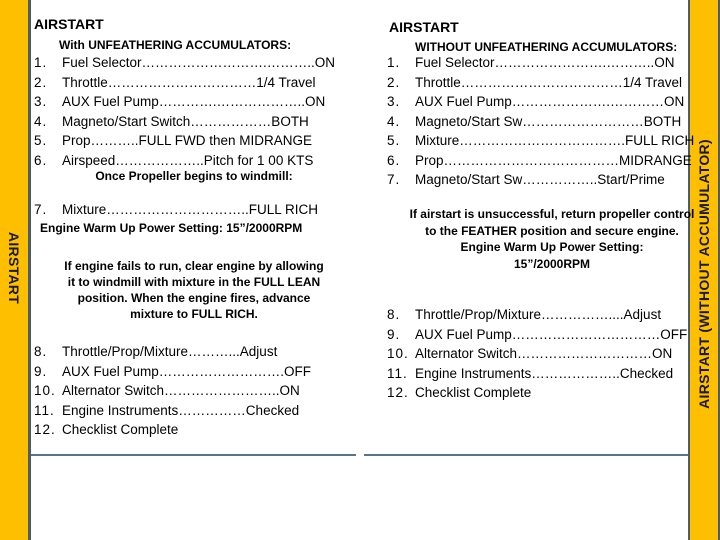 The height and width of the screenshot is (540, 720). I want to click on step-text: AUX Fuel Pump……………………………OFF, so click(551, 334).